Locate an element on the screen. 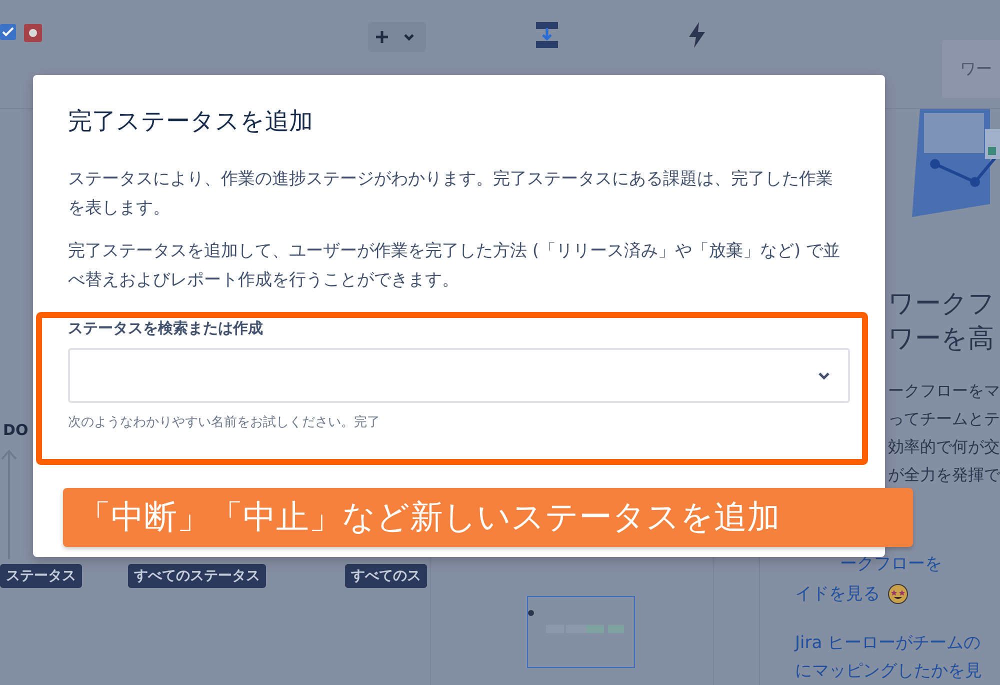 This screenshot has height=685, width=1000. panel-description: ークフローをマ ってチームとテ 効率的で何が交 が全力を発揮で is located at coordinates (944, 433).